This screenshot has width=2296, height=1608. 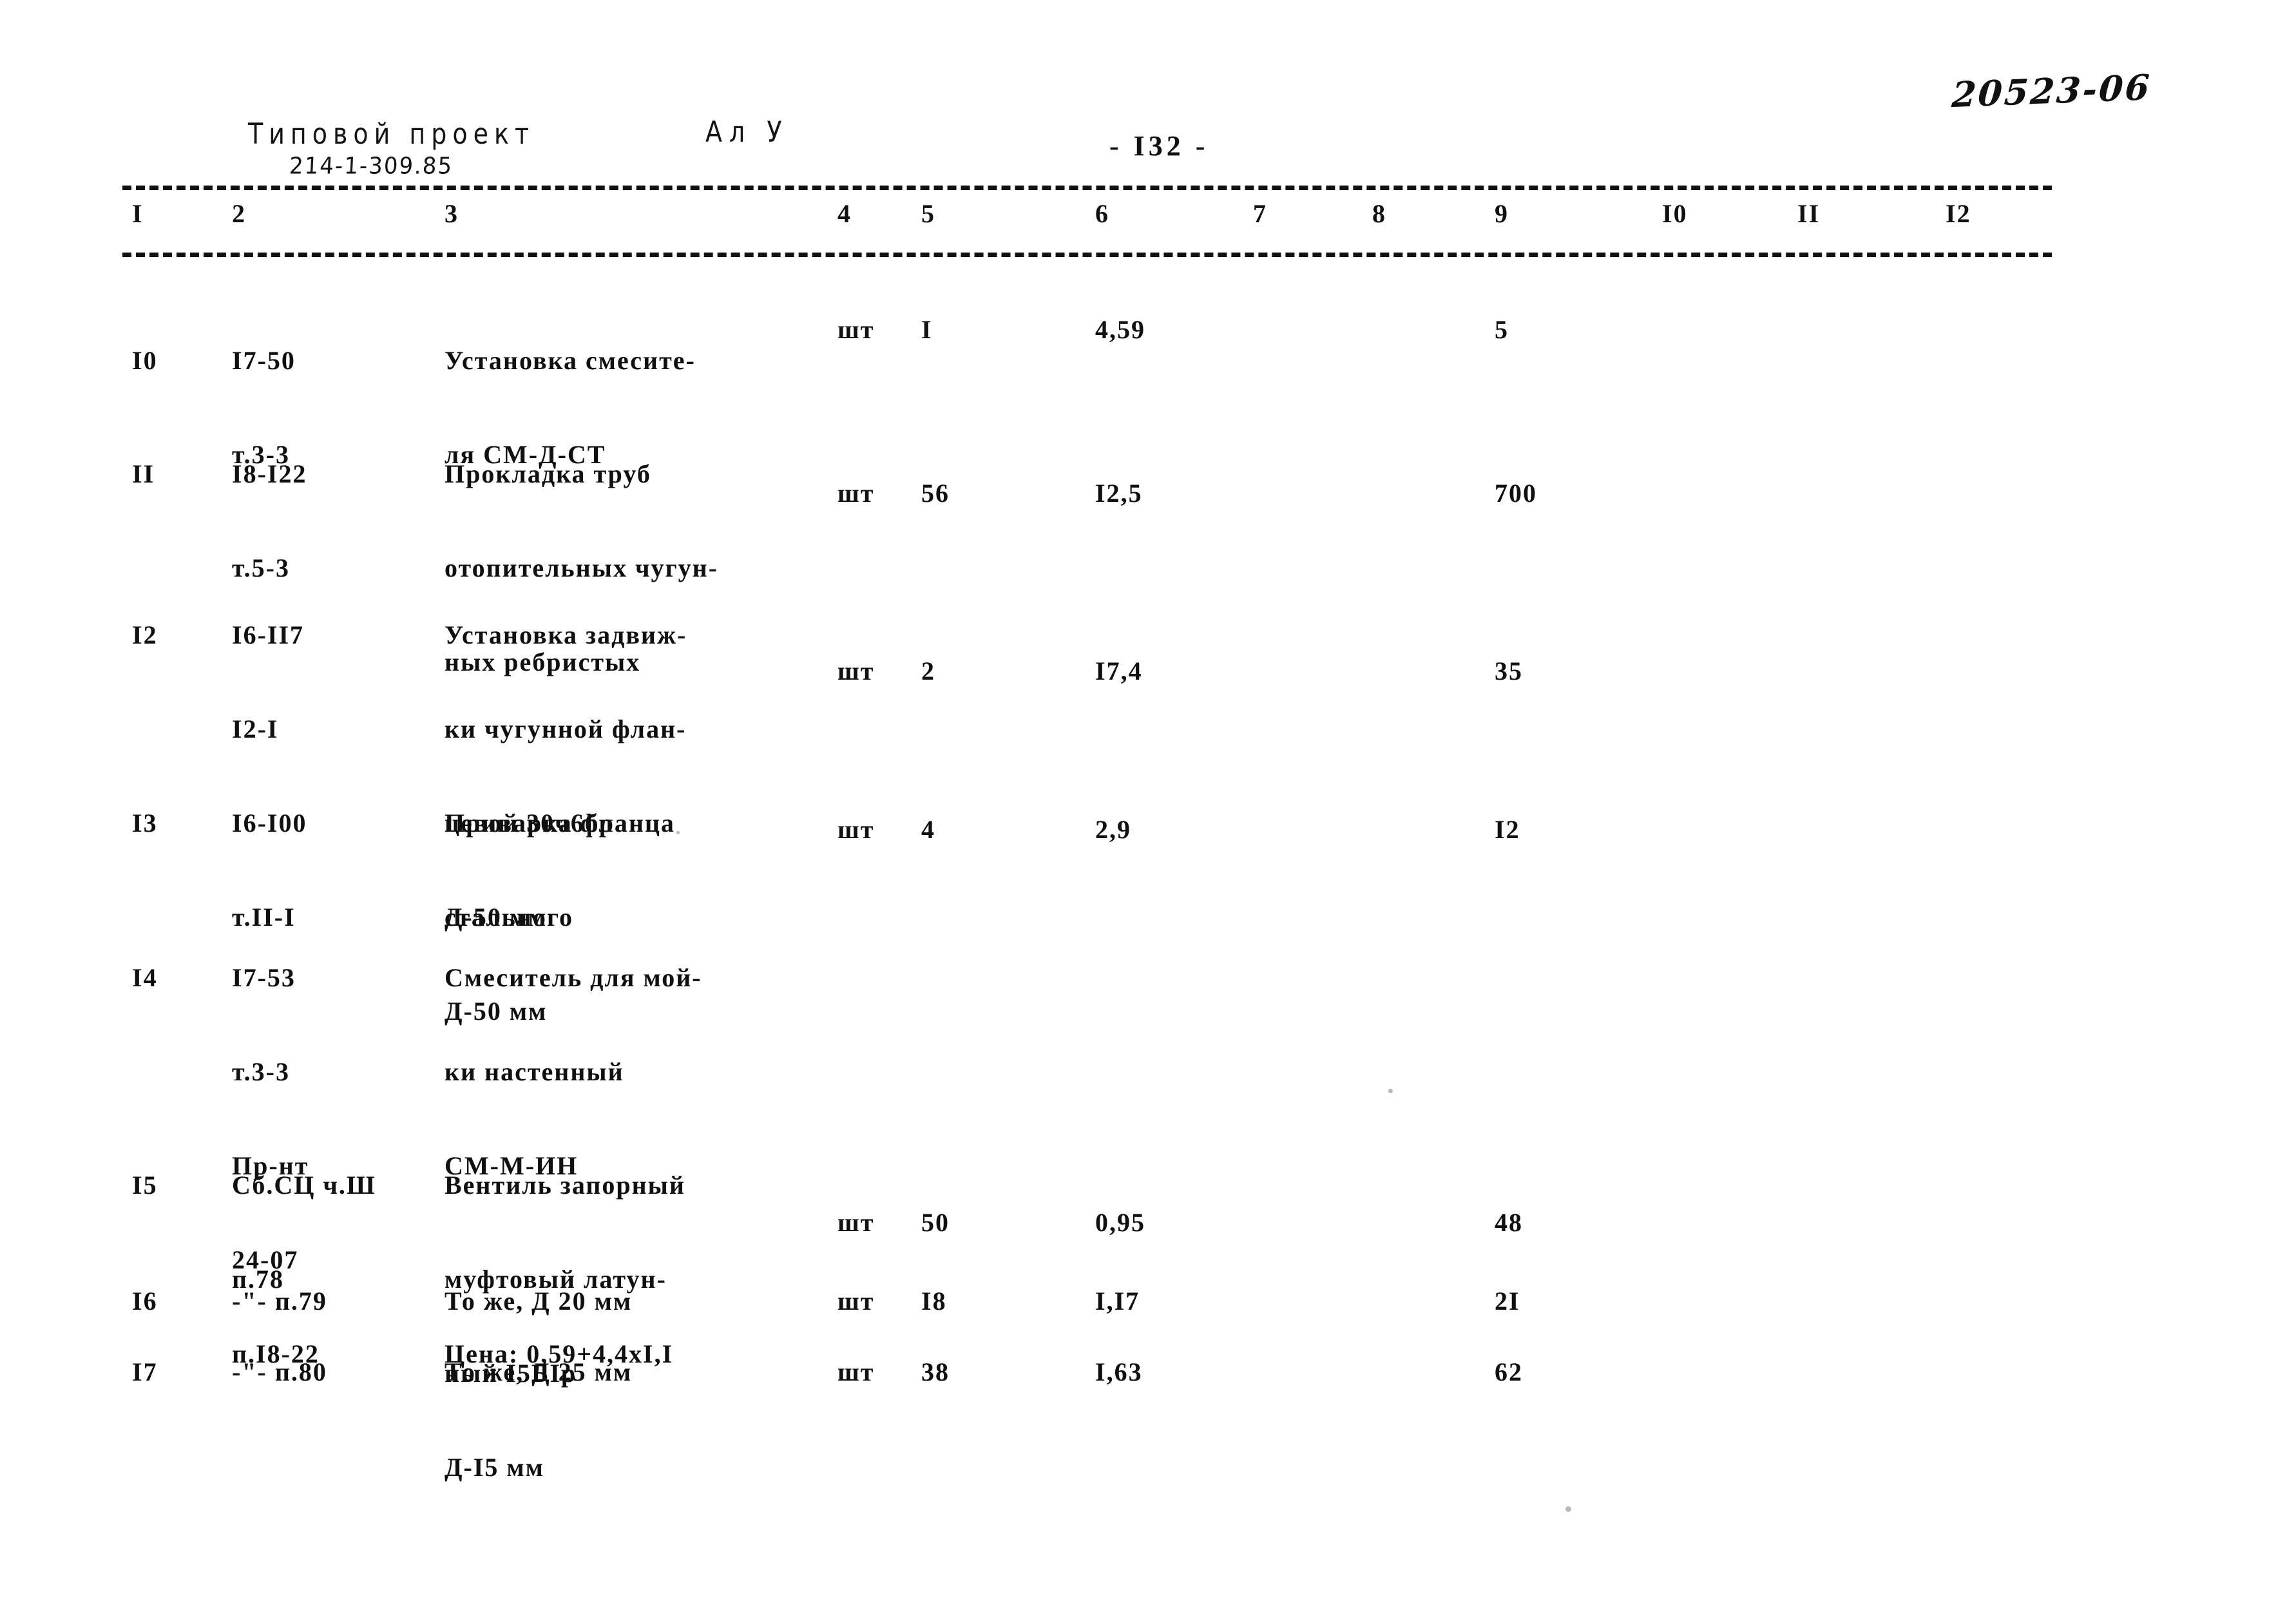 What do you see at coordinates (1509, 671) in the screenshot?
I see `row-total: 35` at bounding box center [1509, 671].